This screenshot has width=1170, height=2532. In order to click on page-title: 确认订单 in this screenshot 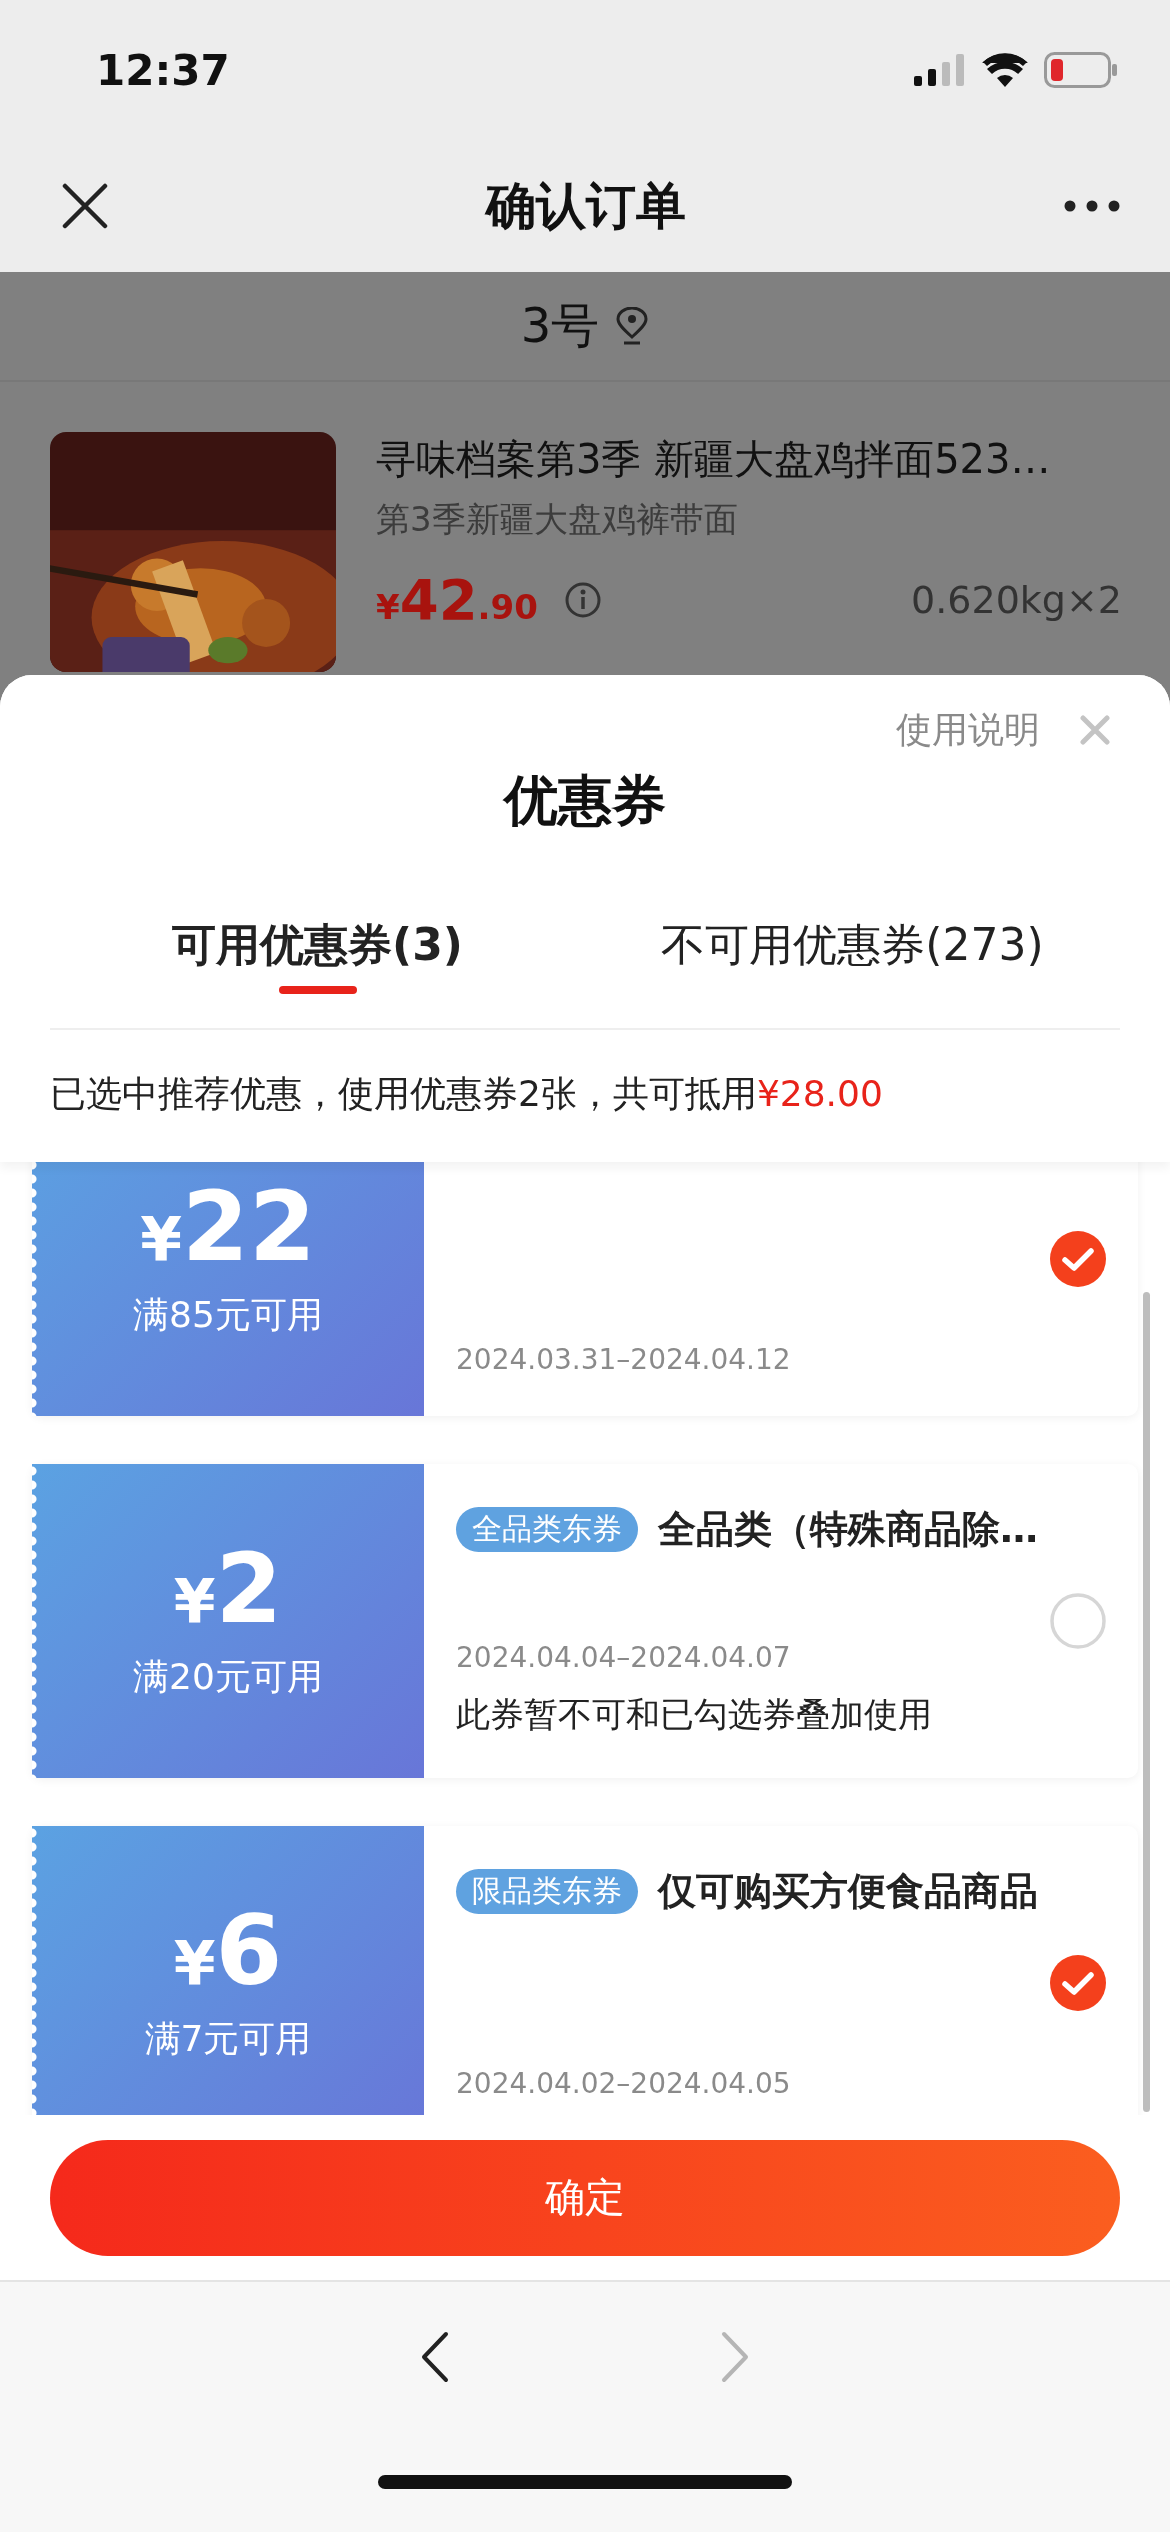, I will do `click(586, 206)`.